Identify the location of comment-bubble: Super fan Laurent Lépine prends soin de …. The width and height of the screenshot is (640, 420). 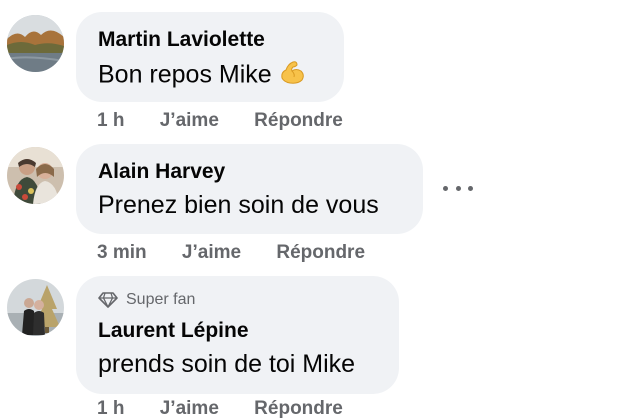
(237, 335).